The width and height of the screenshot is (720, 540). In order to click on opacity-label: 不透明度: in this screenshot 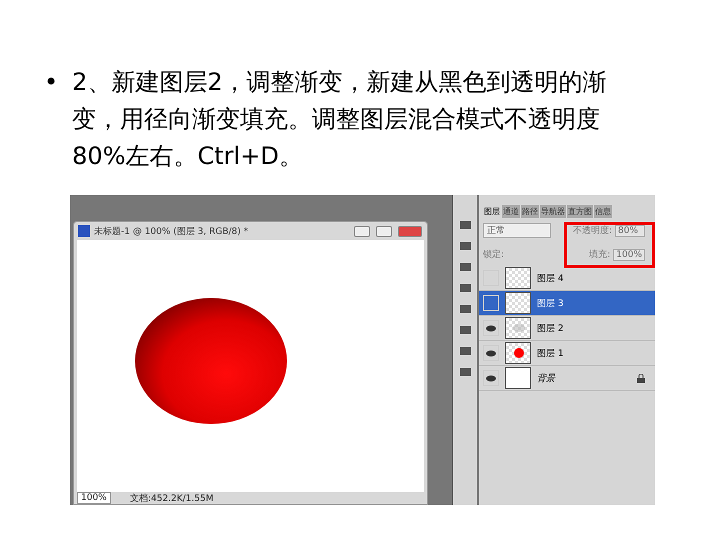, I will do `click(592, 230)`.